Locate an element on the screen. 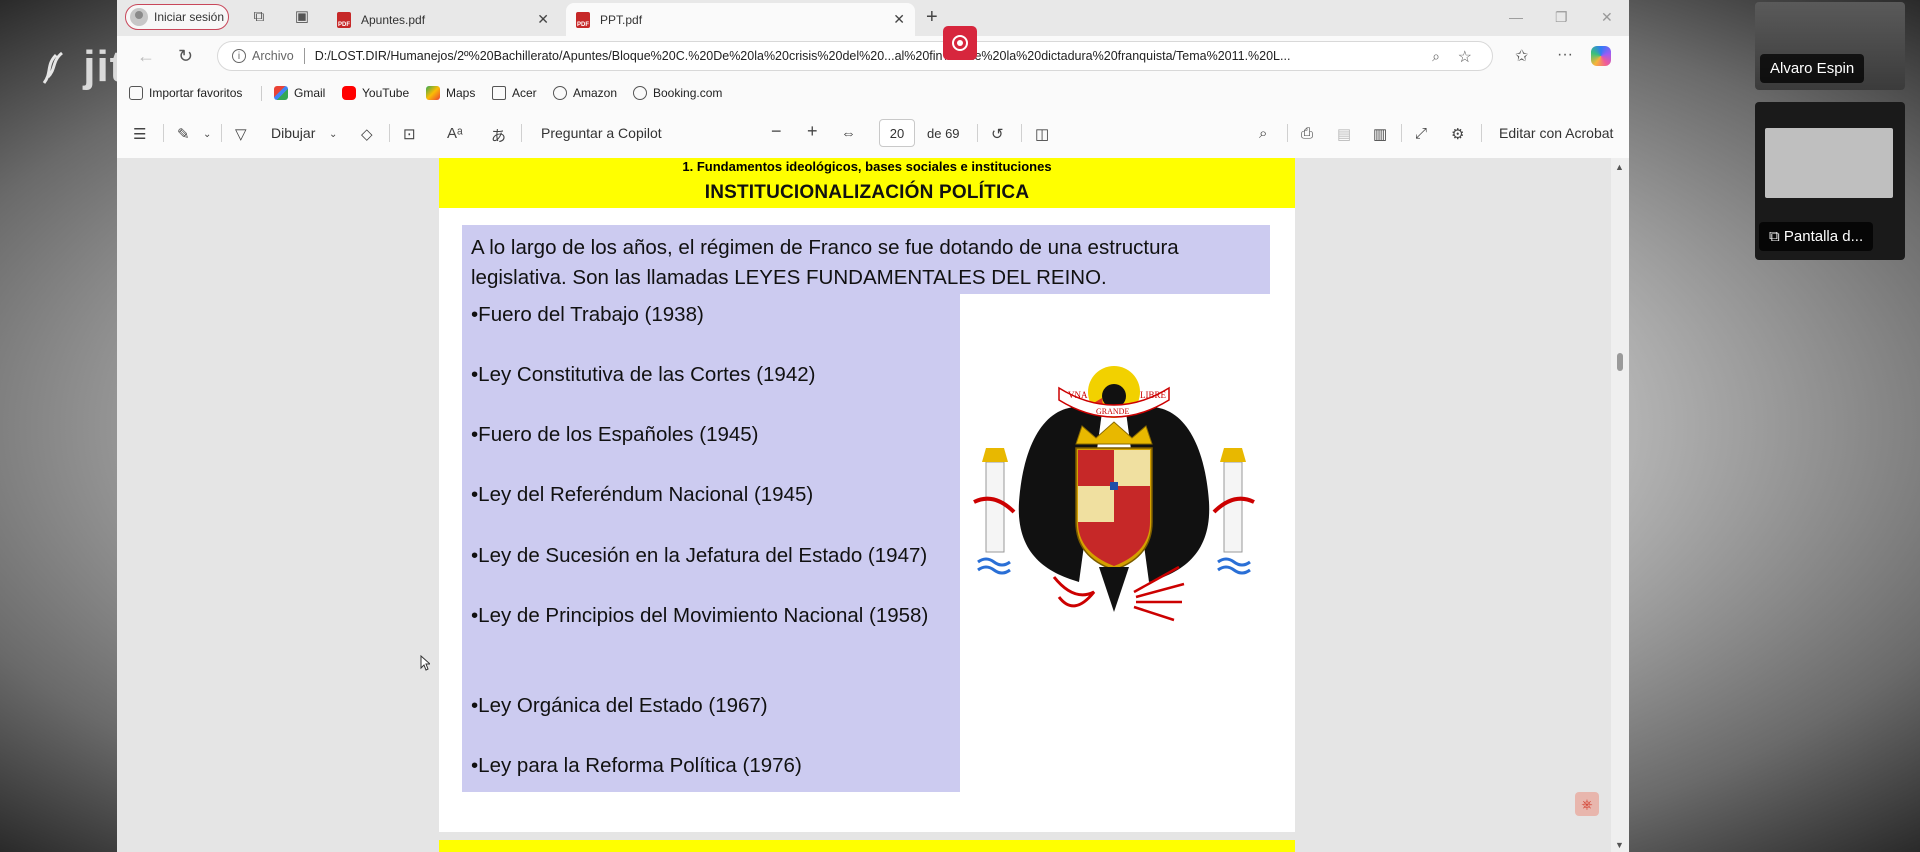  favorite-label: Maps is located at coordinates (461, 93).